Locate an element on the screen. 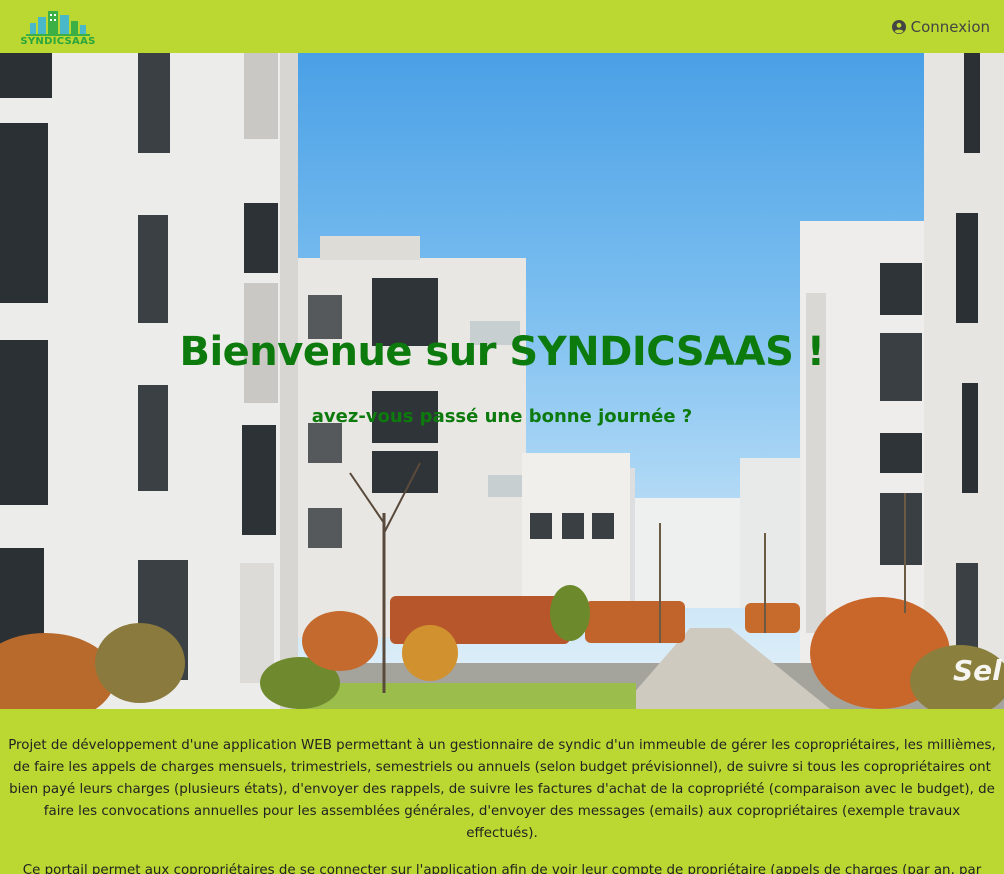 The image size is (1004, 874). brand-logo: SYNDICSAAS is located at coordinates (58, 27).